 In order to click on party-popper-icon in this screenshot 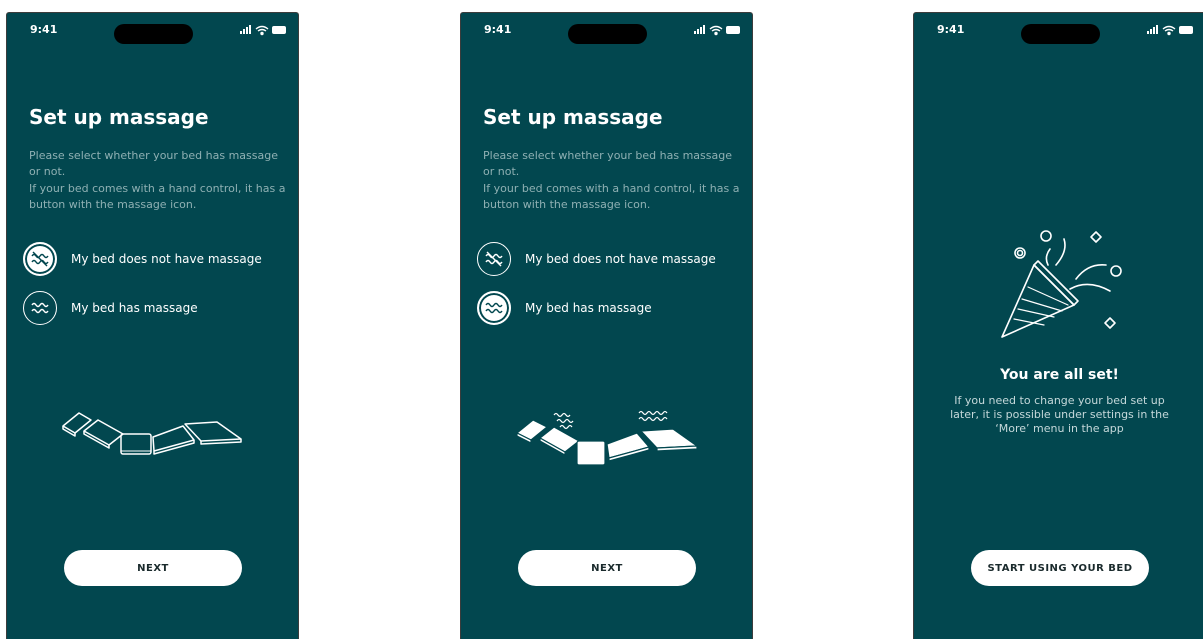, I will do `click(1061, 284)`.